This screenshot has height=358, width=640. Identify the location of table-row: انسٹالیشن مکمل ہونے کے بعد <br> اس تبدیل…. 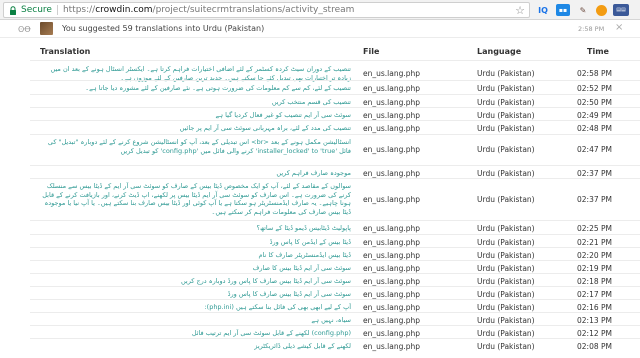
(335, 149).